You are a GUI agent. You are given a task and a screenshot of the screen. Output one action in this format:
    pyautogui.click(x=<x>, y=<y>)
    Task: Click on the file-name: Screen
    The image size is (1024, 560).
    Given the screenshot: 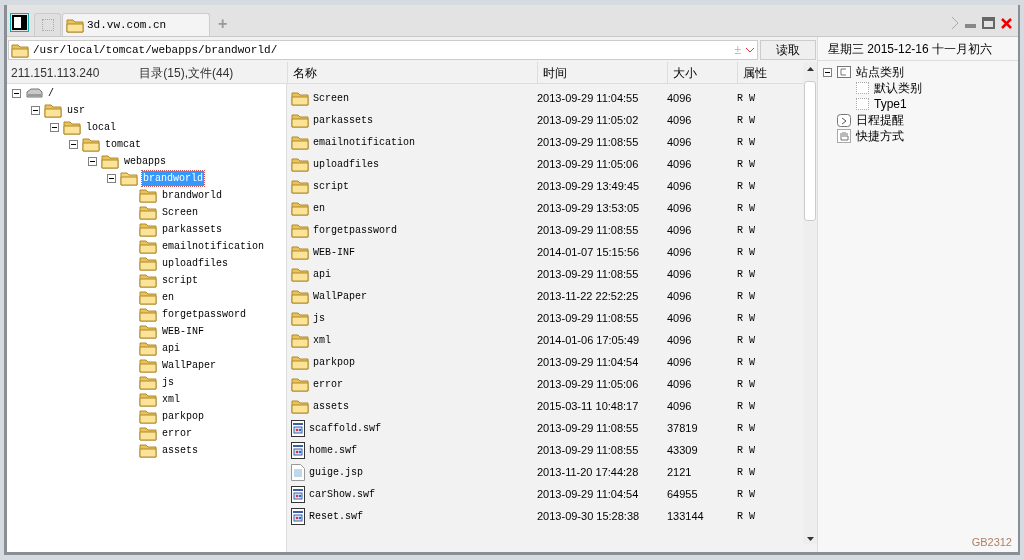 What is the action you would take?
    pyautogui.click(x=331, y=98)
    